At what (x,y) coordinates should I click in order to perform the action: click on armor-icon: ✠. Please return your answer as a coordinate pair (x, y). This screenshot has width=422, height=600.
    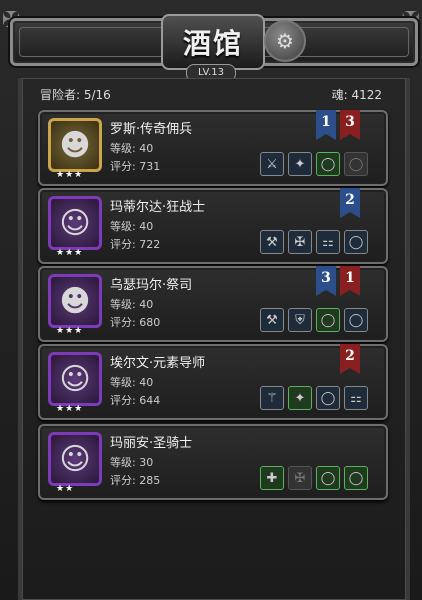
    Looking at the image, I should click on (300, 242).